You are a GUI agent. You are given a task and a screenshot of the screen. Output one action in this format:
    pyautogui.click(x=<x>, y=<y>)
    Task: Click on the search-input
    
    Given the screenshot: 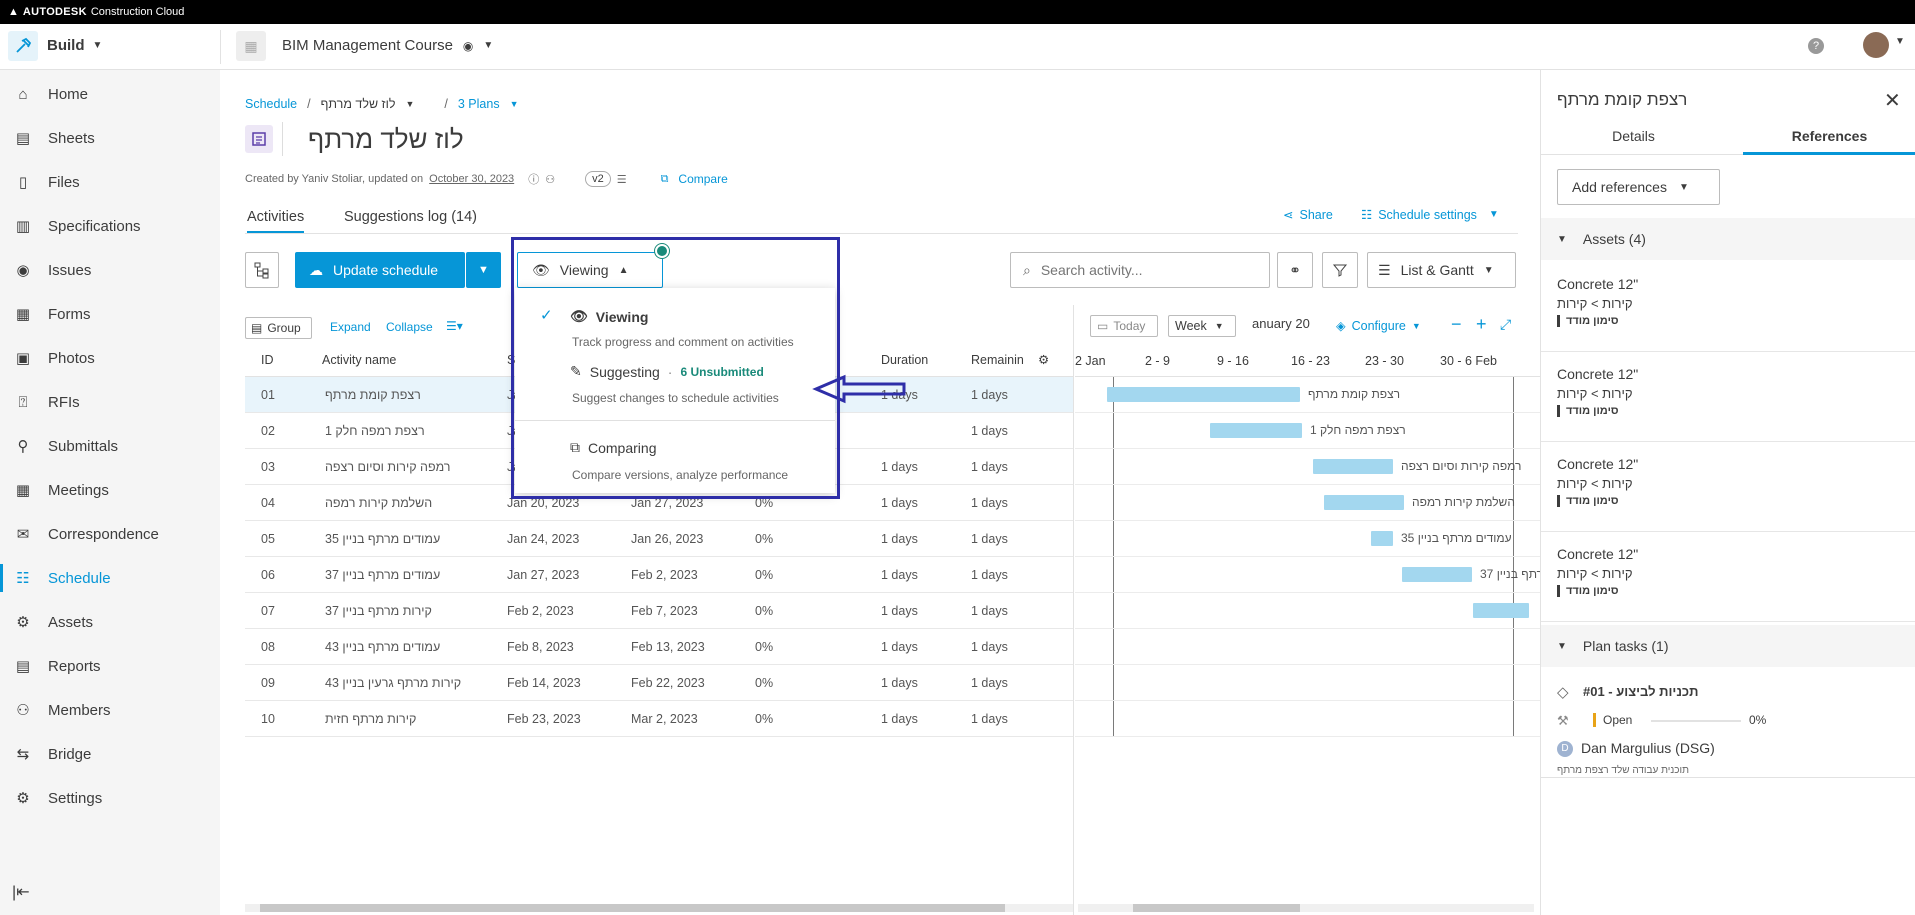 What is the action you would take?
    pyautogui.click(x=1140, y=270)
    